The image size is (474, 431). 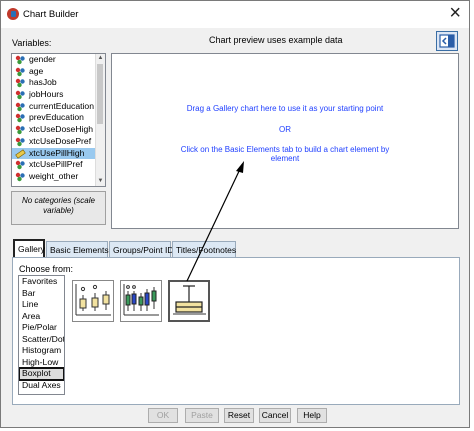 What do you see at coordinates (215, 221) in the screenshot?
I see `drag-arrow-icon` at bounding box center [215, 221].